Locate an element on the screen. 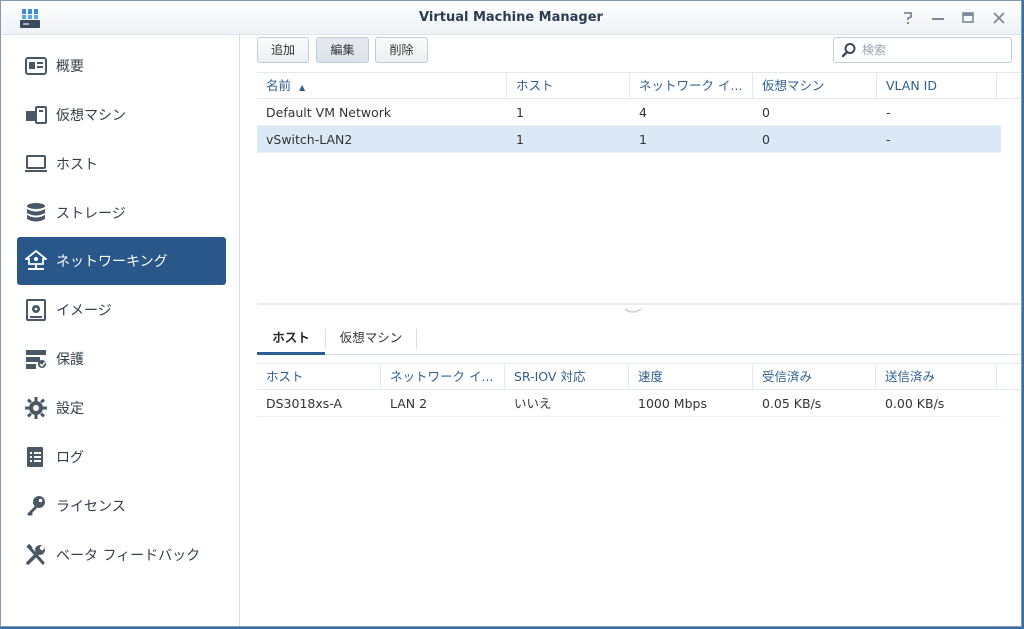  sidebar-item-label: ホスト is located at coordinates (77, 165).